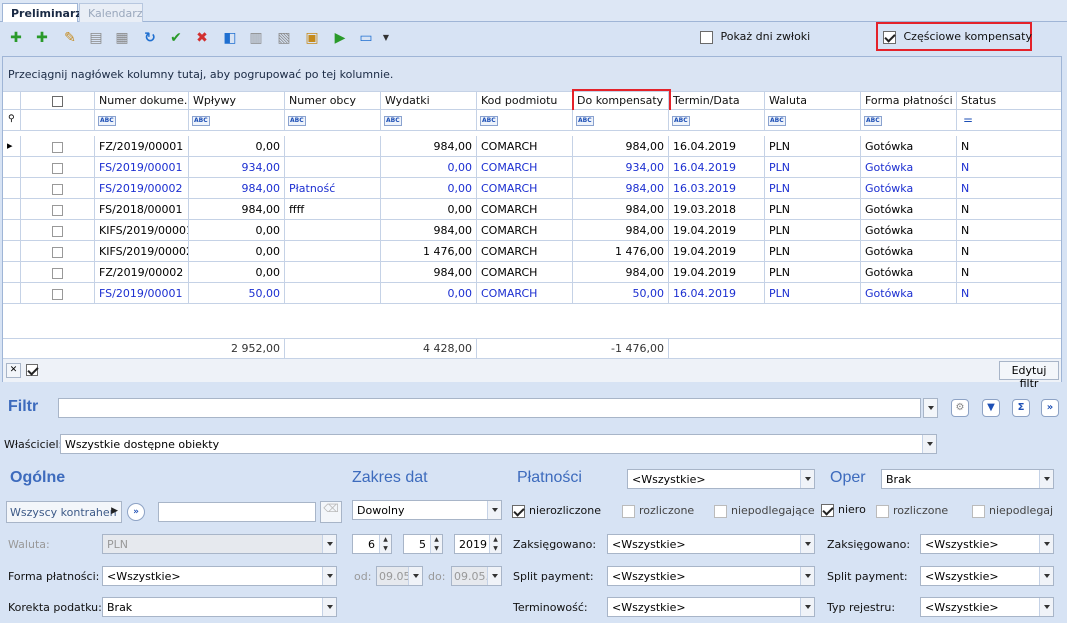  Describe the element at coordinates (366, 38) in the screenshot. I see `report-icon: ▭` at that location.